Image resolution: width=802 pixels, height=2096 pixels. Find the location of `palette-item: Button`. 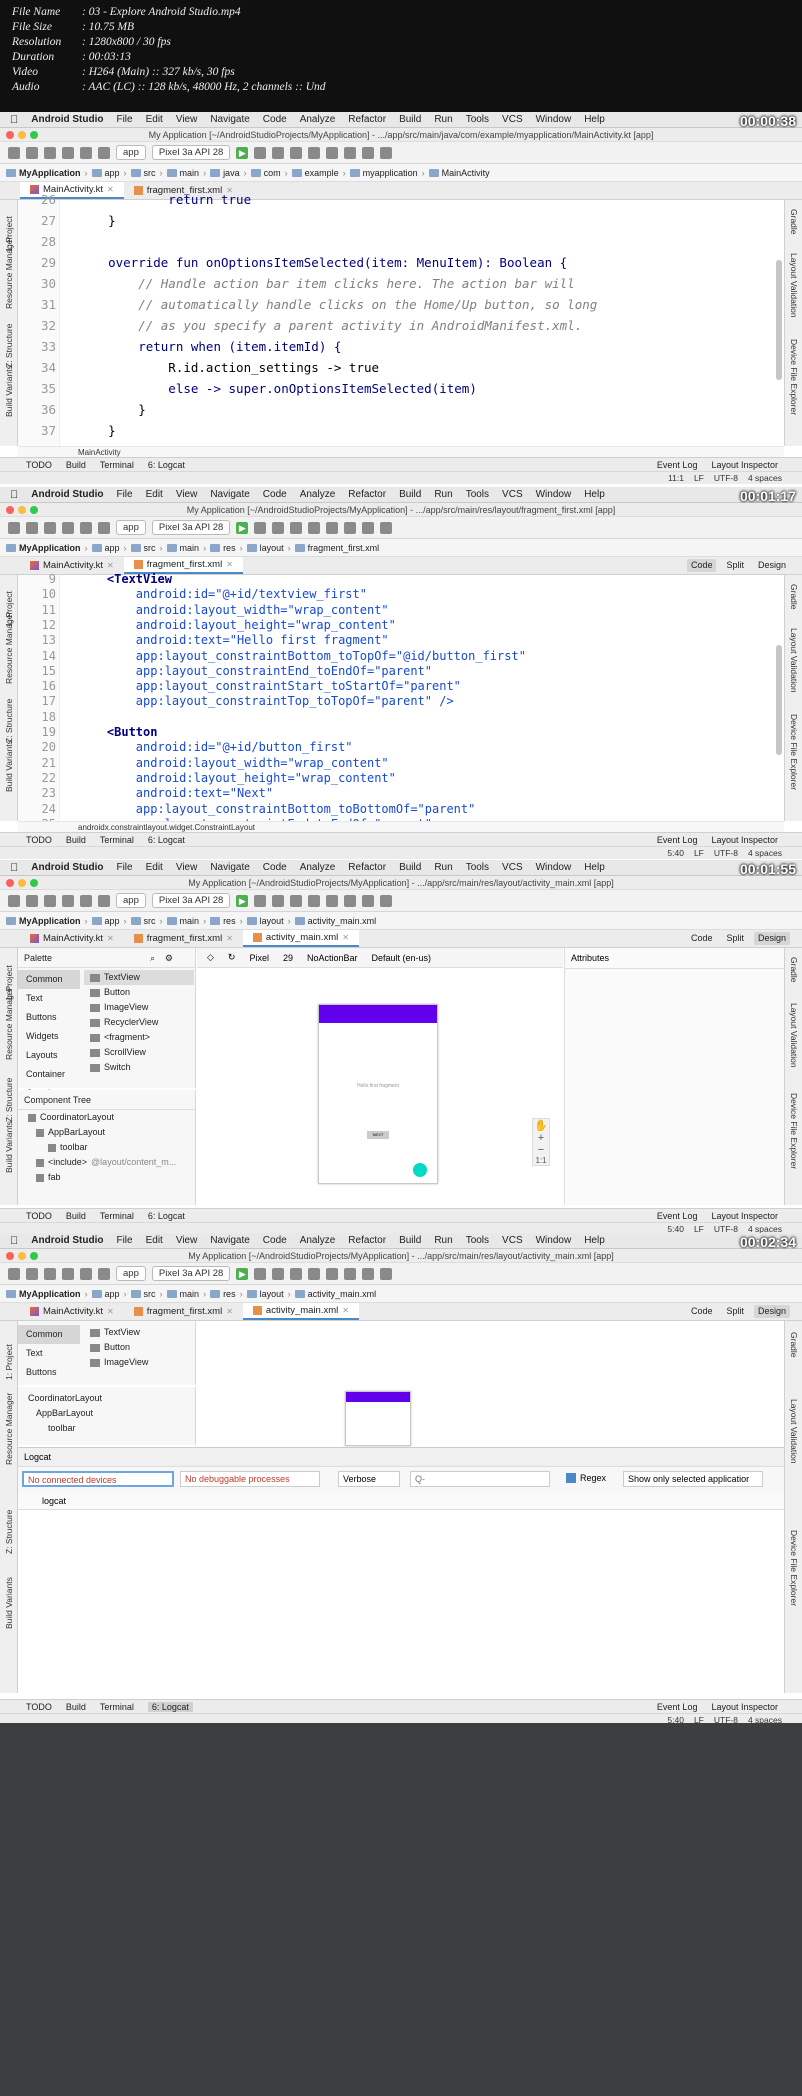

palette-item: Button is located at coordinates (139, 1347).